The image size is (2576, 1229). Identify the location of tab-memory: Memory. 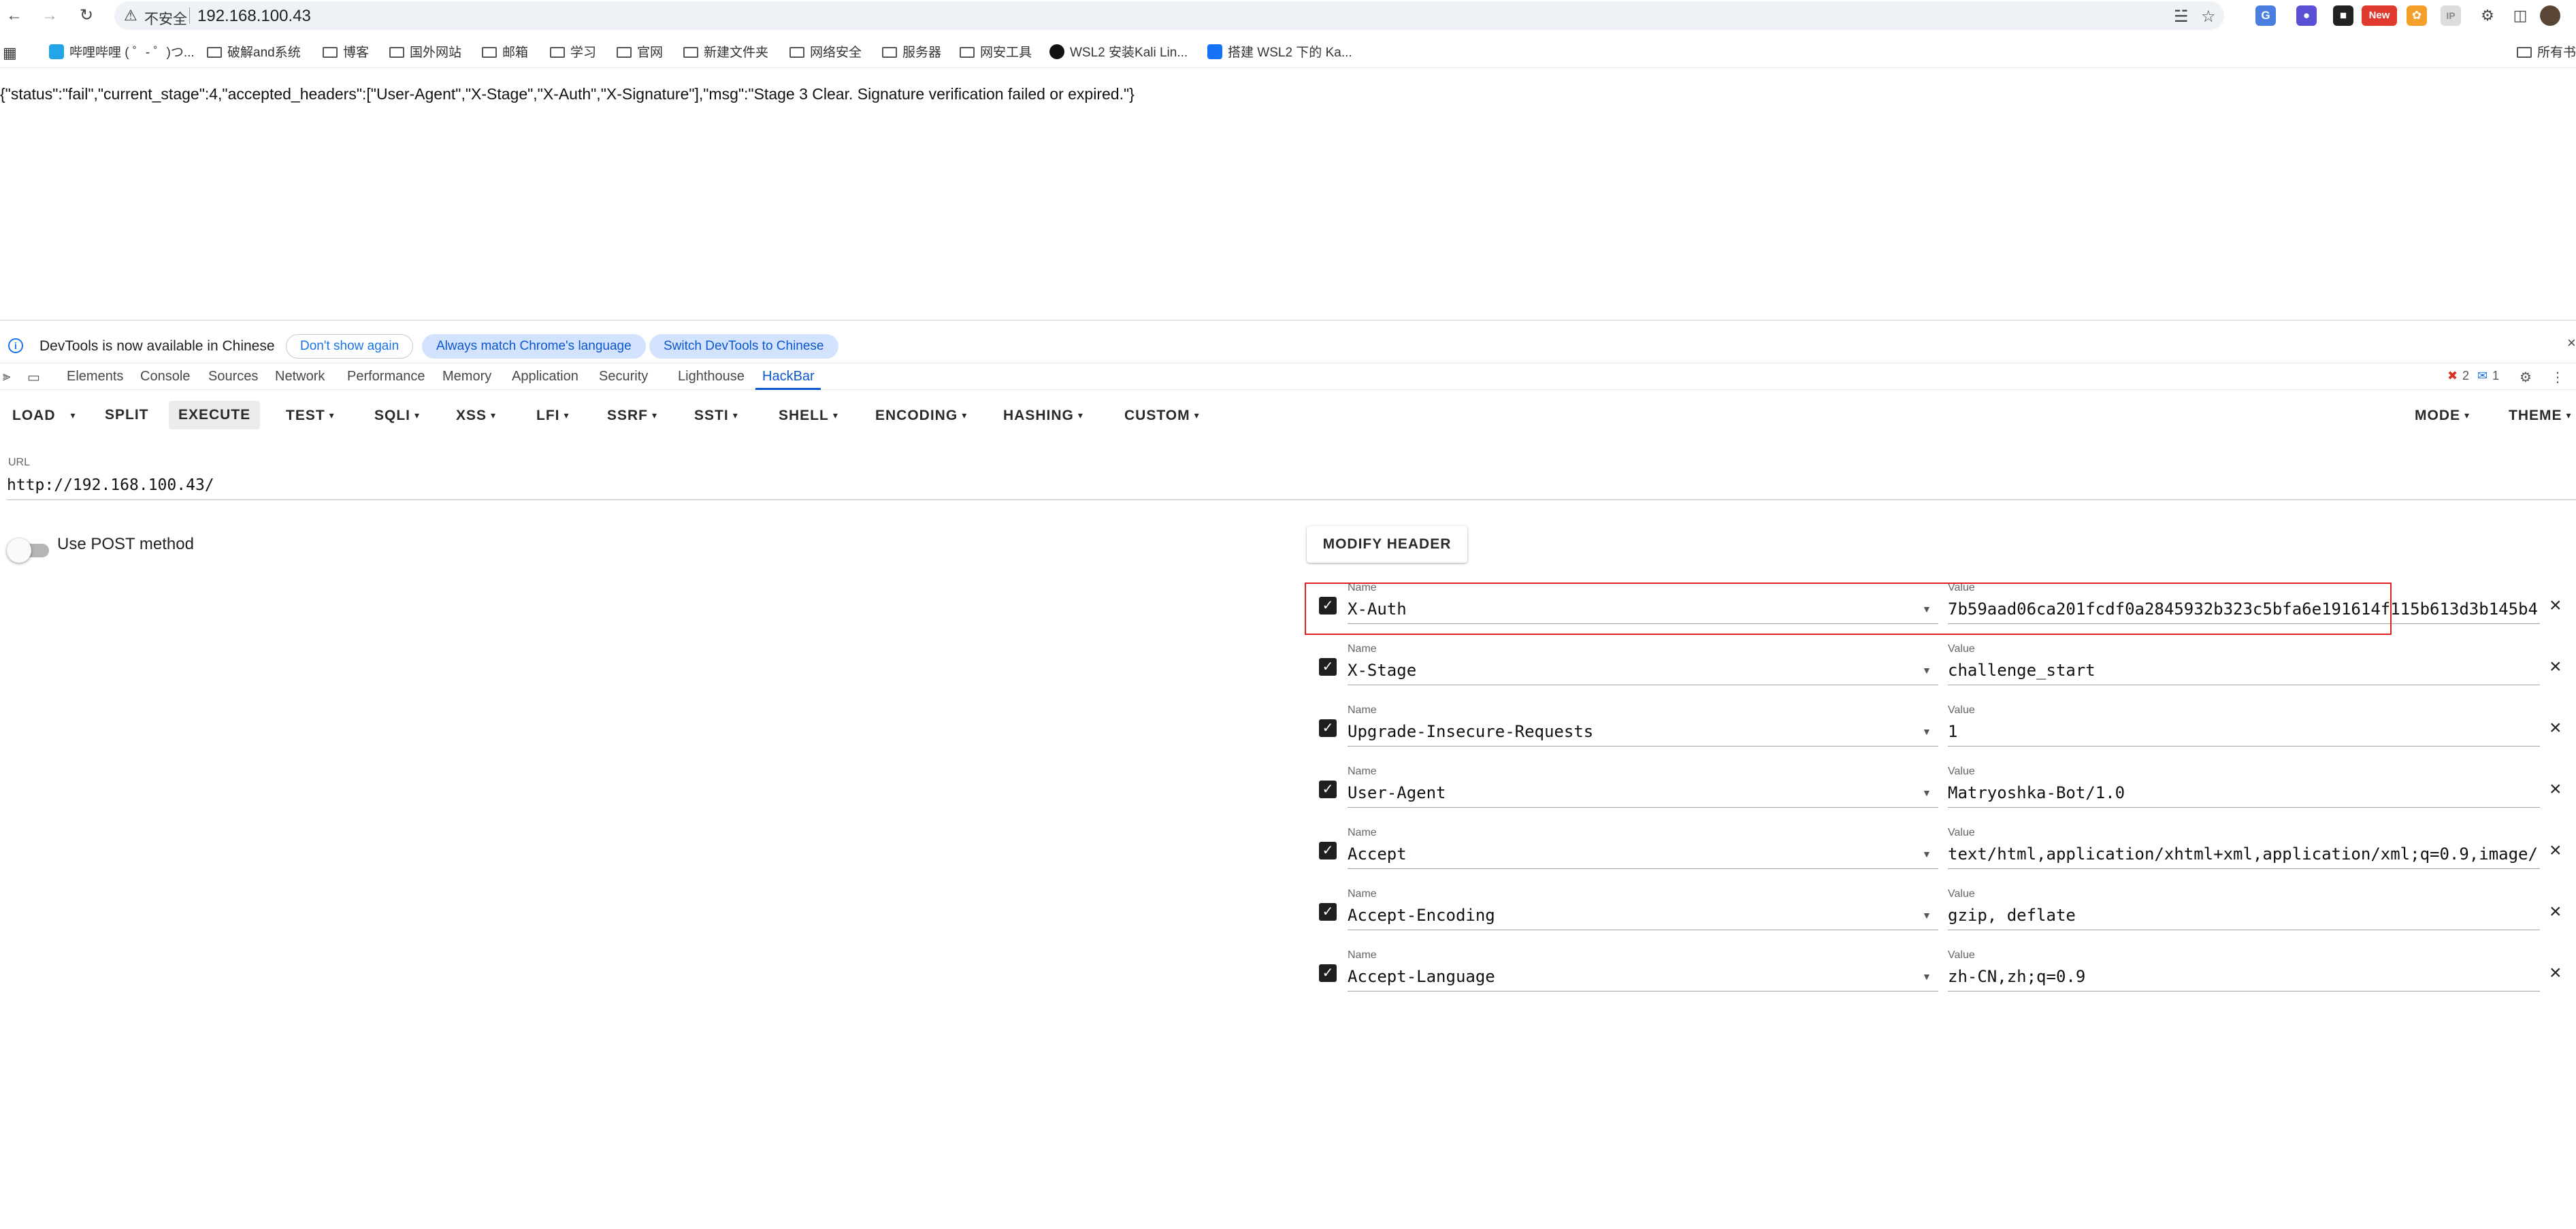
(466, 376).